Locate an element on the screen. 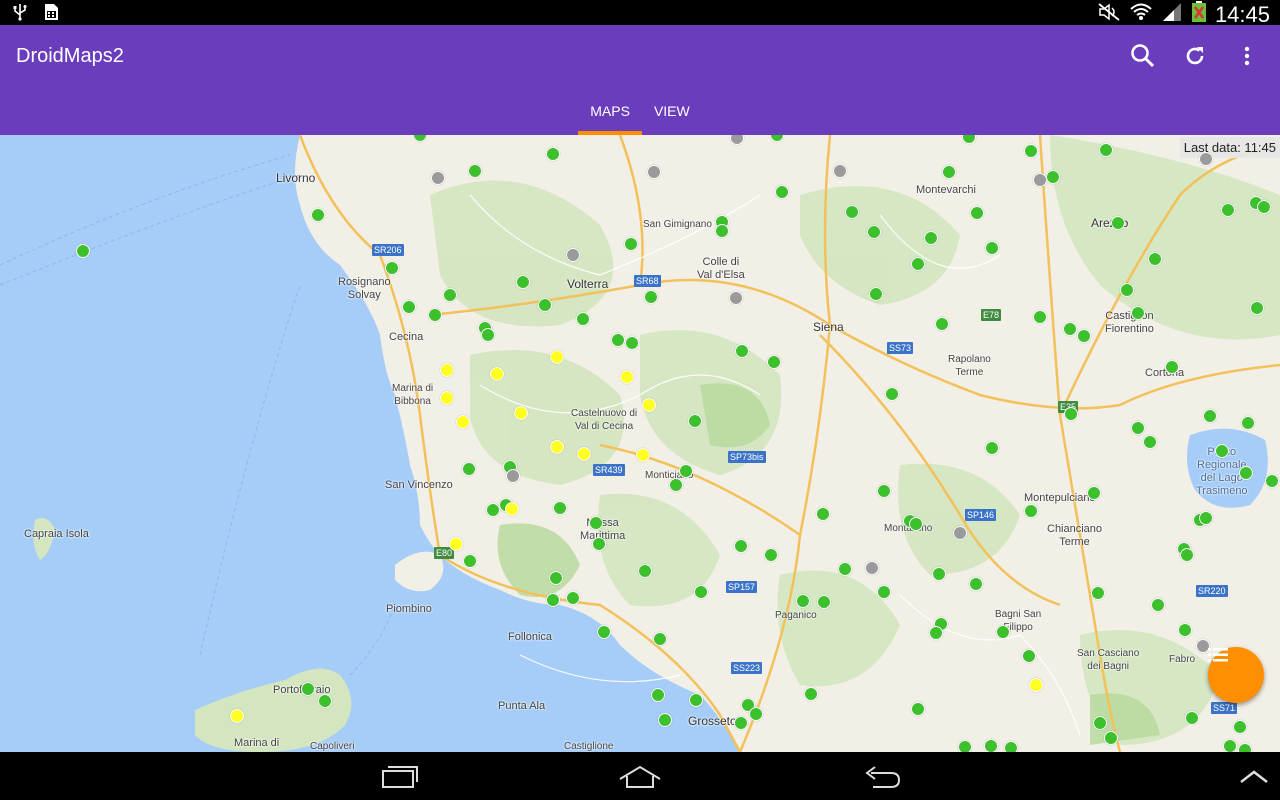  home-button is located at coordinates (640, 777).